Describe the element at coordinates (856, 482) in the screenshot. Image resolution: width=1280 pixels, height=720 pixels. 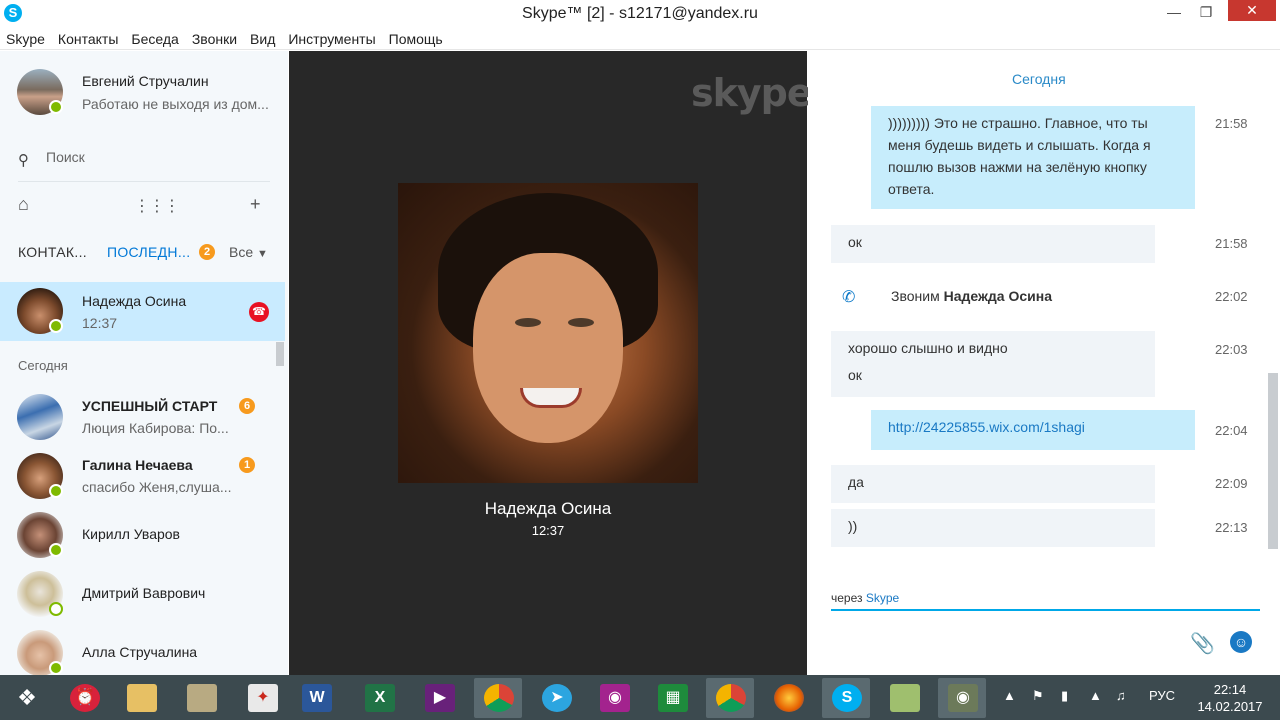
I see `message-text: да` at that location.